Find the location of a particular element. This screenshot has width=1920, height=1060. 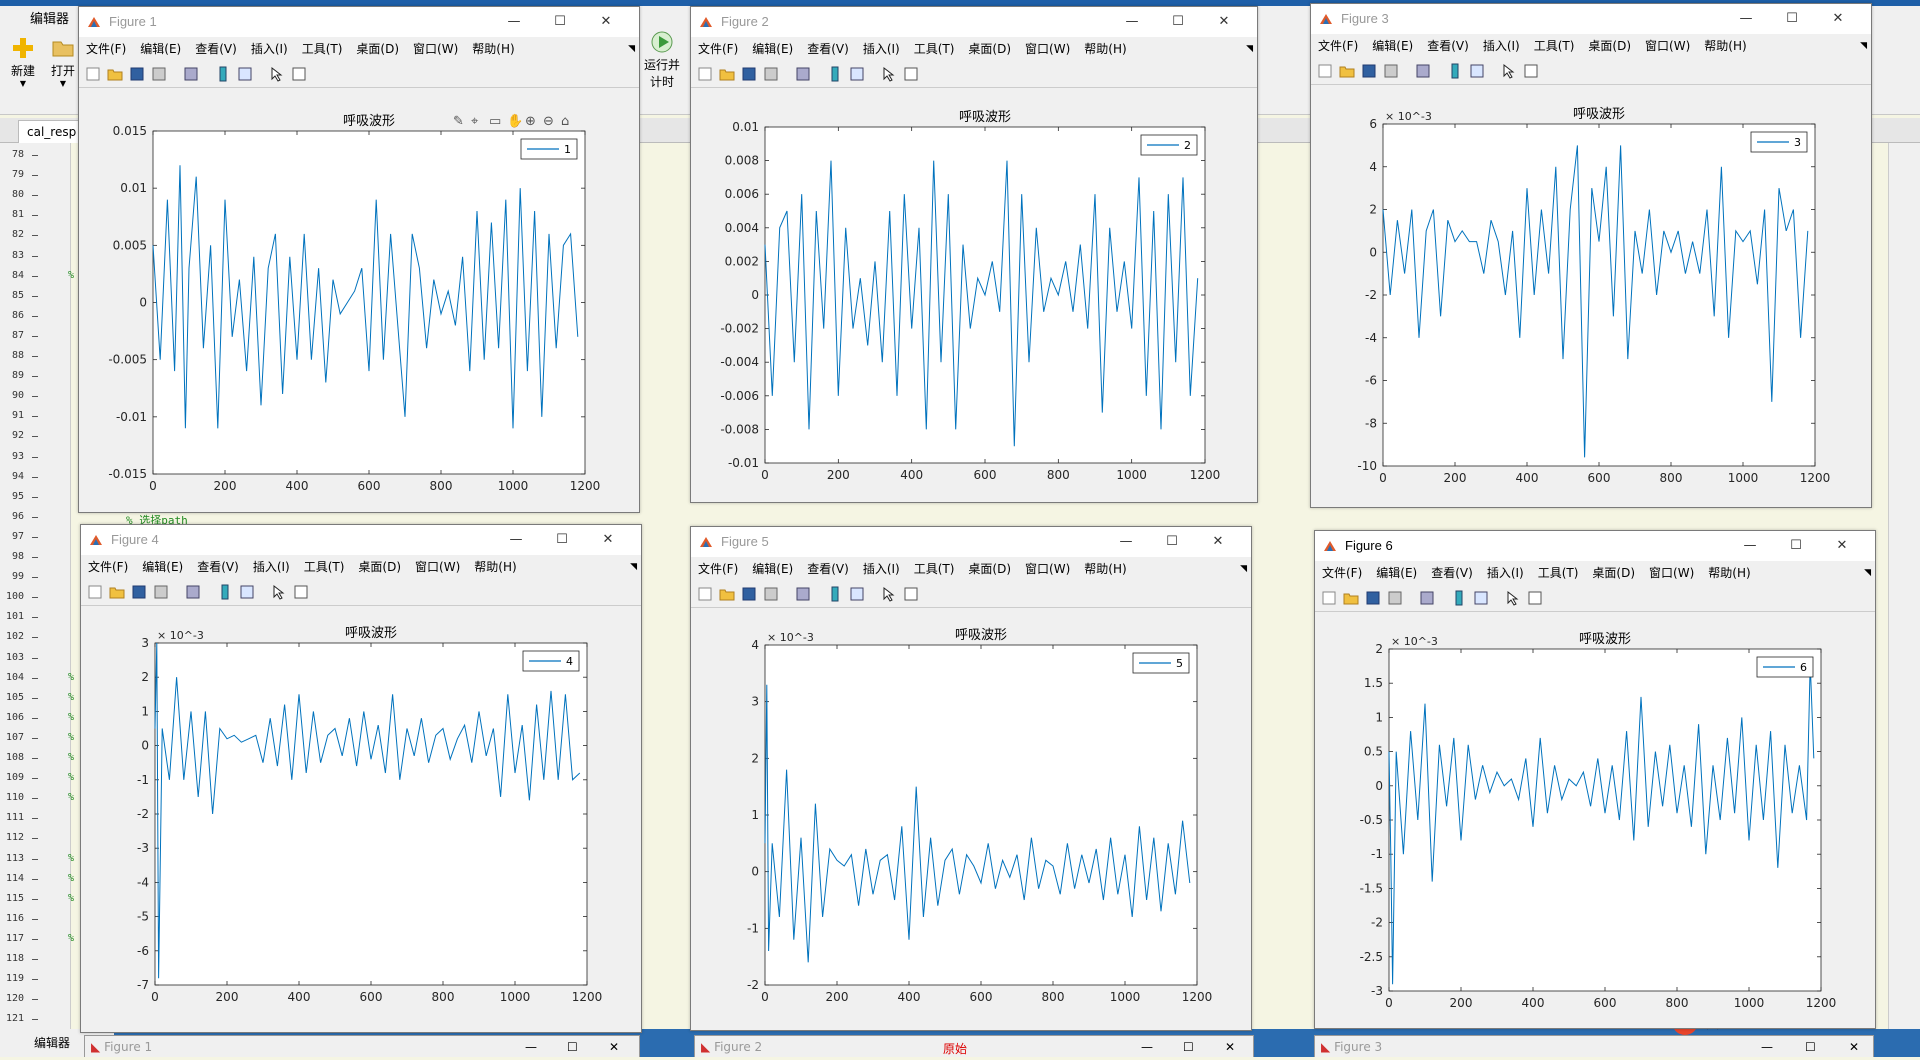

bottom-figure-3-window: ◣ Figure 3 — ☐ ✕ is located at coordinates (1594, 1046).